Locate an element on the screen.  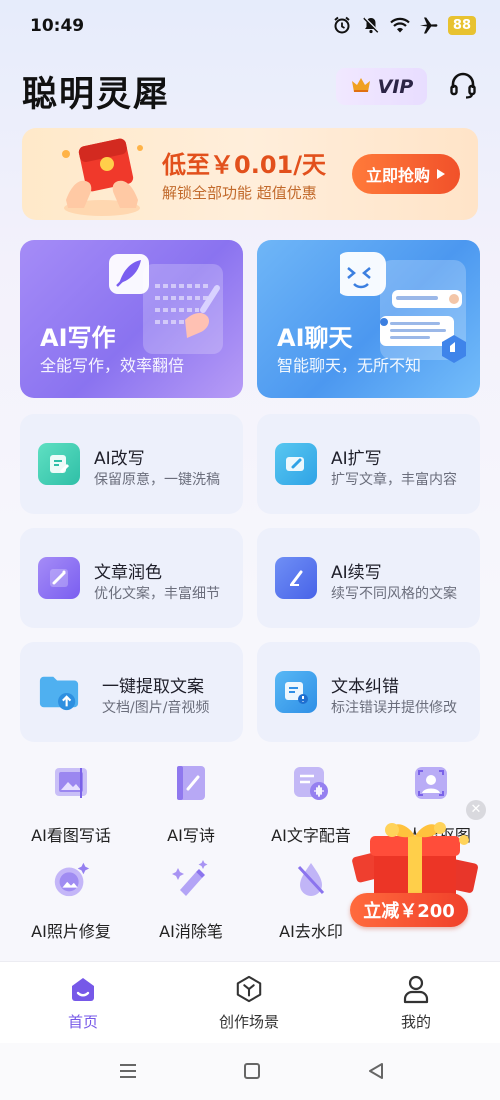
customer-service-button is located at coordinates (463, 87).